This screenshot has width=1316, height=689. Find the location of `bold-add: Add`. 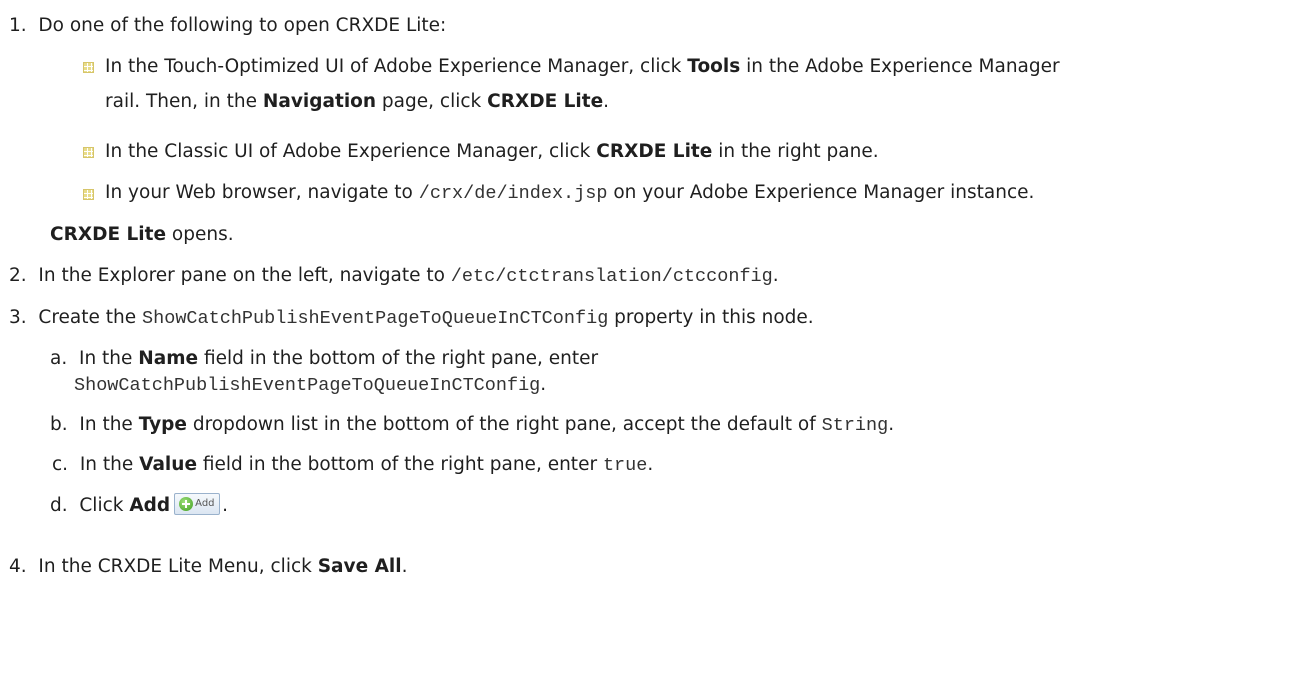

bold-add: Add is located at coordinates (150, 505).